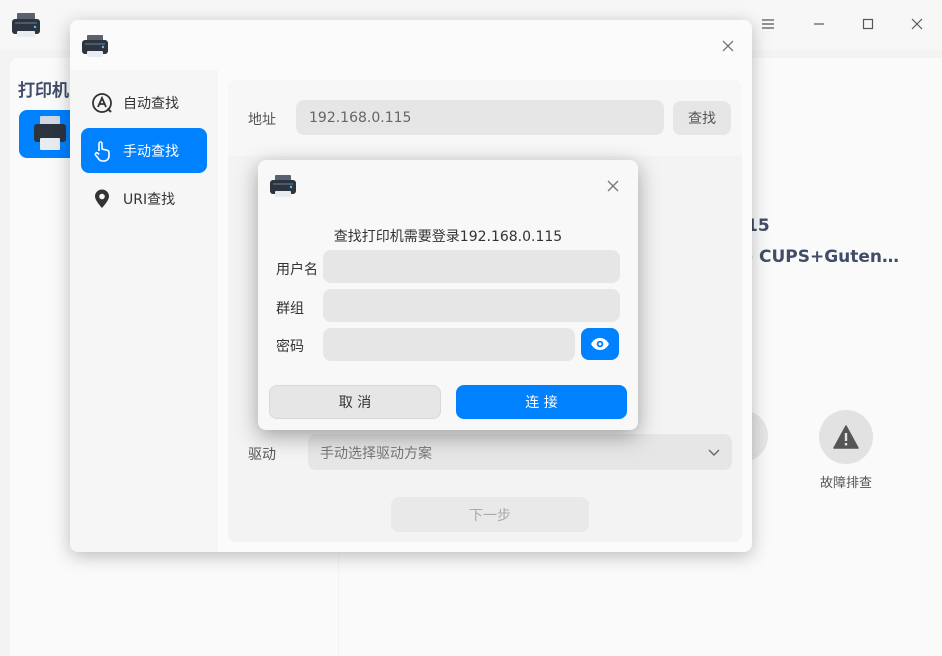 This screenshot has height=656, width=942. Describe the element at coordinates (144, 311) in the screenshot. I see `find-method-sidebar: 自动查找 手动查找 URI查找` at that location.